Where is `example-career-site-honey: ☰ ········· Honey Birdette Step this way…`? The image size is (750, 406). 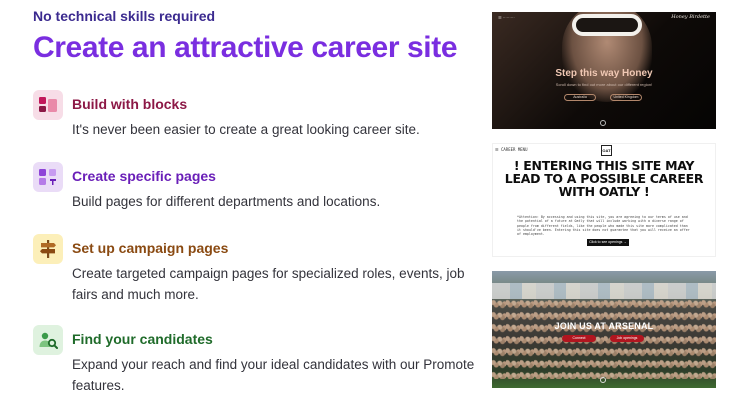
example-career-site-honey: ☰ ········· Honey Birdette Step this way… is located at coordinates (604, 70).